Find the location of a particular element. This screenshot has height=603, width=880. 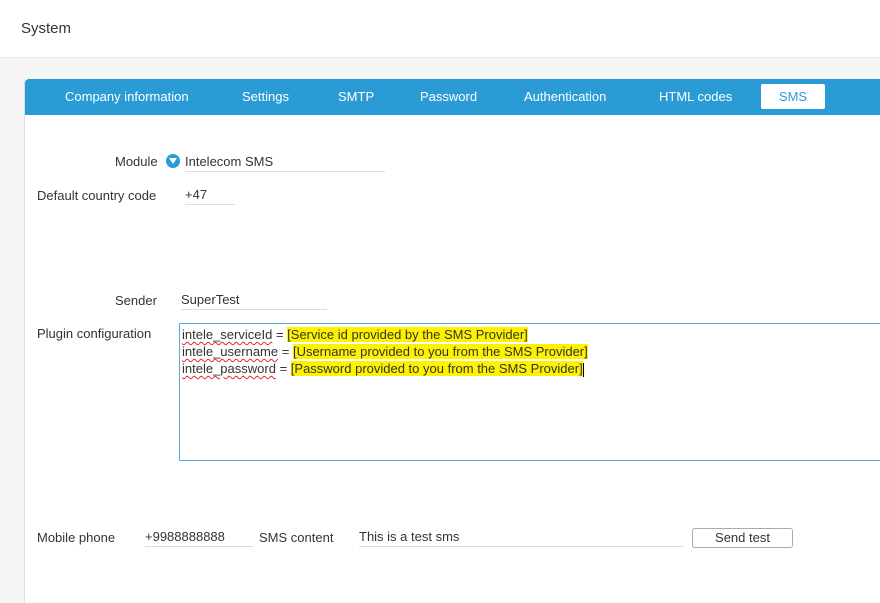

dropdown-arrow-icon is located at coordinates (173, 161).